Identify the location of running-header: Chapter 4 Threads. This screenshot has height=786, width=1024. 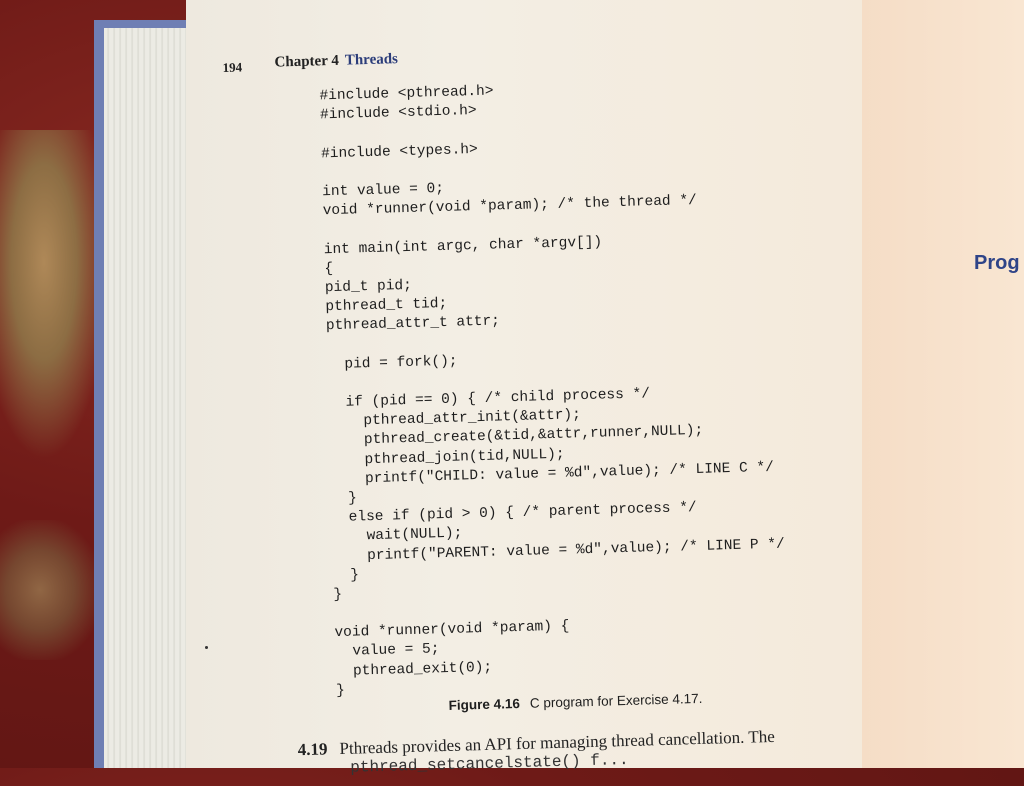
(336, 61).